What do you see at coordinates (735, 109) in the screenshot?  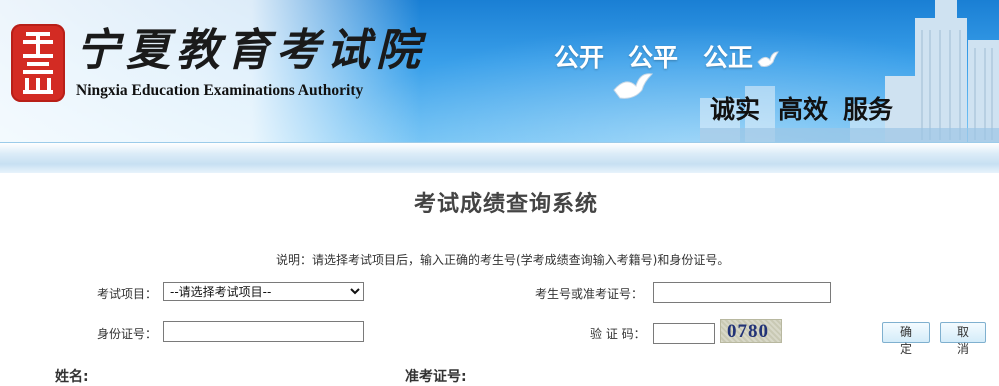 I see `slogan-honest: 诚实` at bounding box center [735, 109].